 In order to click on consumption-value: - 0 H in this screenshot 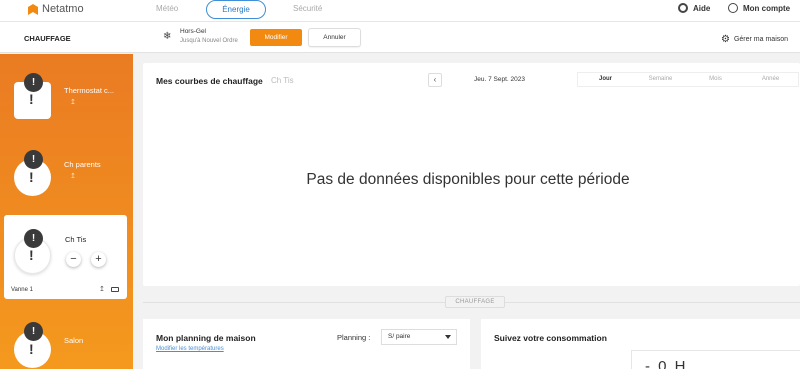, I will do `click(666, 363)`.